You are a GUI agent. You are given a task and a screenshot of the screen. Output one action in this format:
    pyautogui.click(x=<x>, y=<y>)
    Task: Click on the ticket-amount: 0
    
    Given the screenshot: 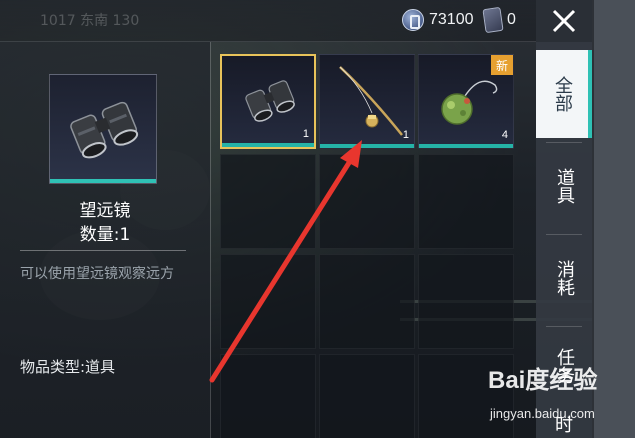 What is the action you would take?
    pyautogui.click(x=511, y=19)
    